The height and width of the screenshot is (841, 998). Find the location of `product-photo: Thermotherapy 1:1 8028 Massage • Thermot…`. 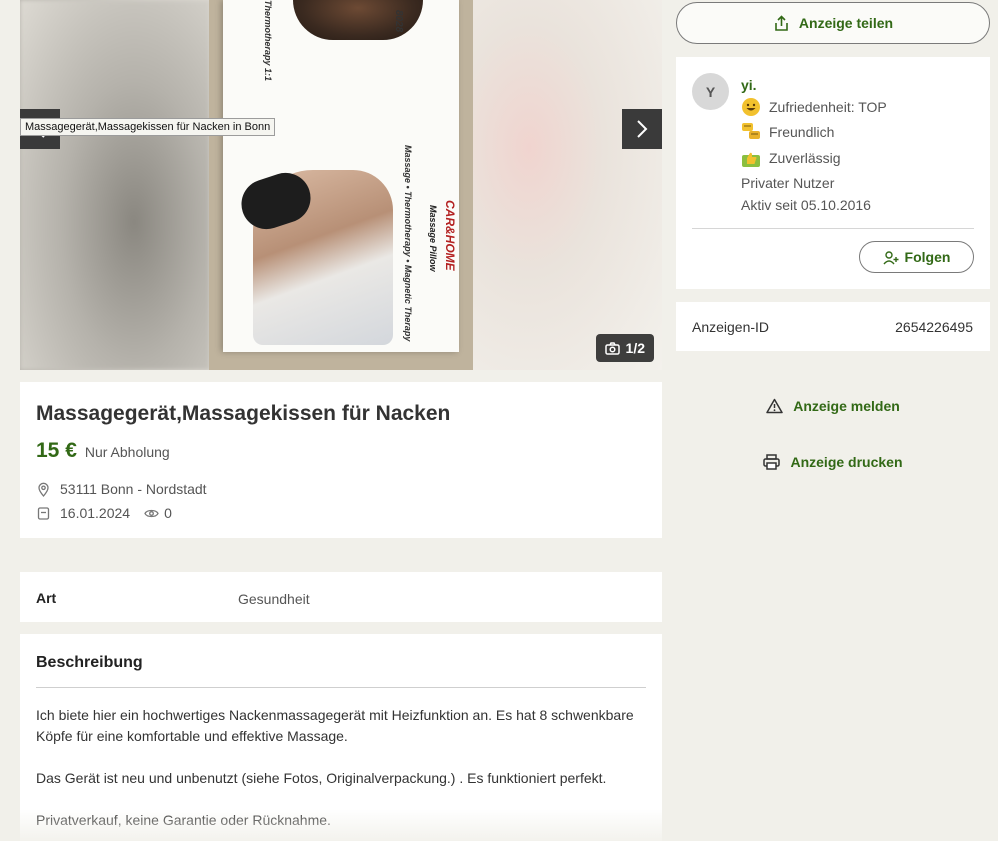

product-photo: Thermotherapy 1:1 8028 Massage • Thermot… is located at coordinates (341, 185).